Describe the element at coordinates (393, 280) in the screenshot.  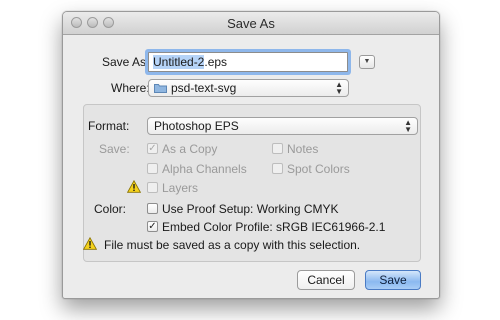
I see `save-button: Save` at that location.